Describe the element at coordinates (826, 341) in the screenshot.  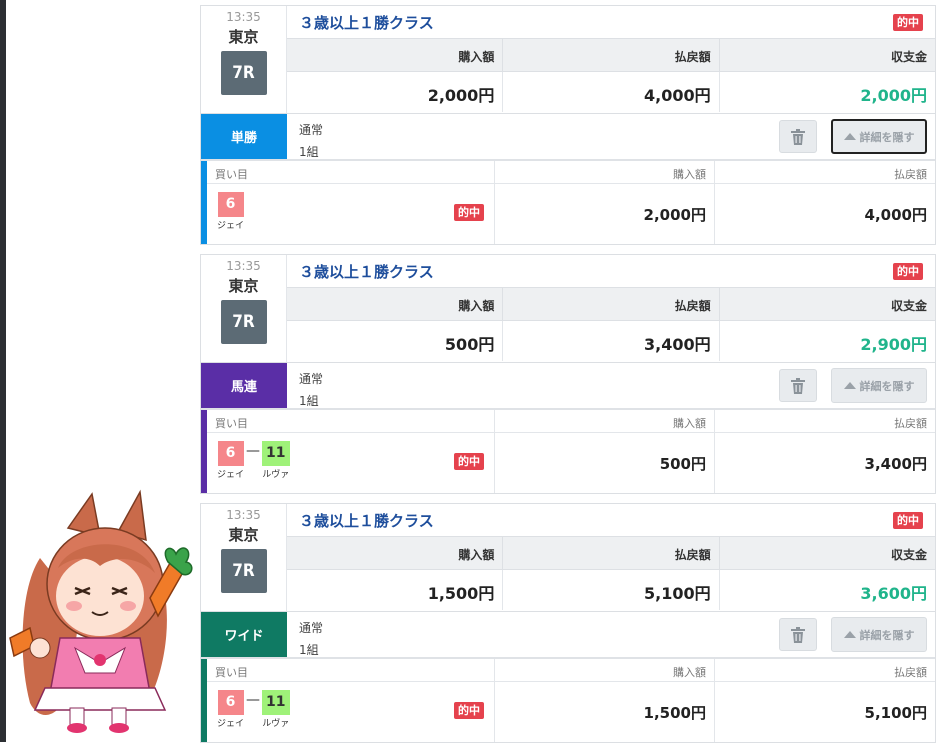
I see `balance-amount: 2,900円` at that location.